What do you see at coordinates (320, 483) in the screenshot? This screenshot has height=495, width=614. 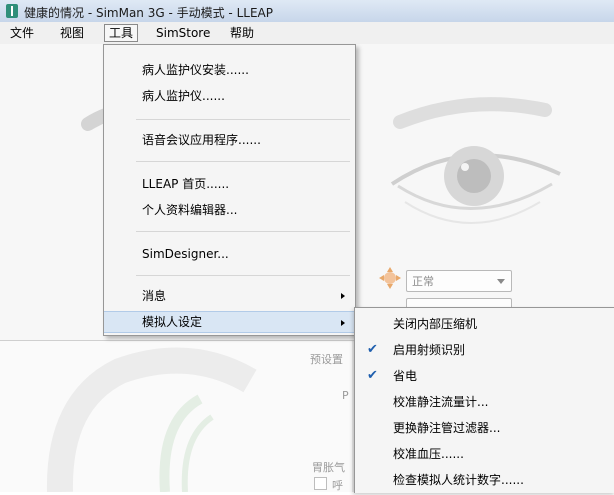 I see `breath-checkbox` at bounding box center [320, 483].